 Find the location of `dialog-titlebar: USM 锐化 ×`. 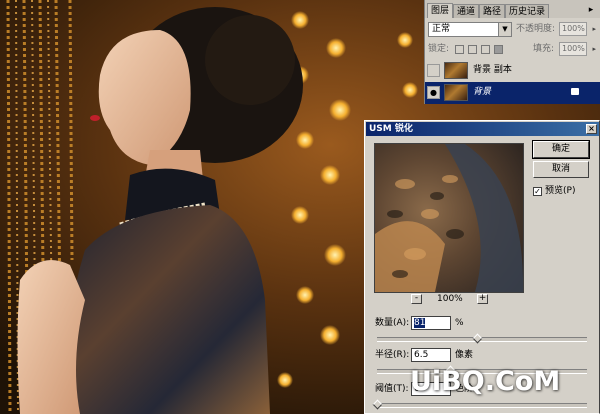

dialog-titlebar: USM 锐化 × is located at coordinates (482, 129).